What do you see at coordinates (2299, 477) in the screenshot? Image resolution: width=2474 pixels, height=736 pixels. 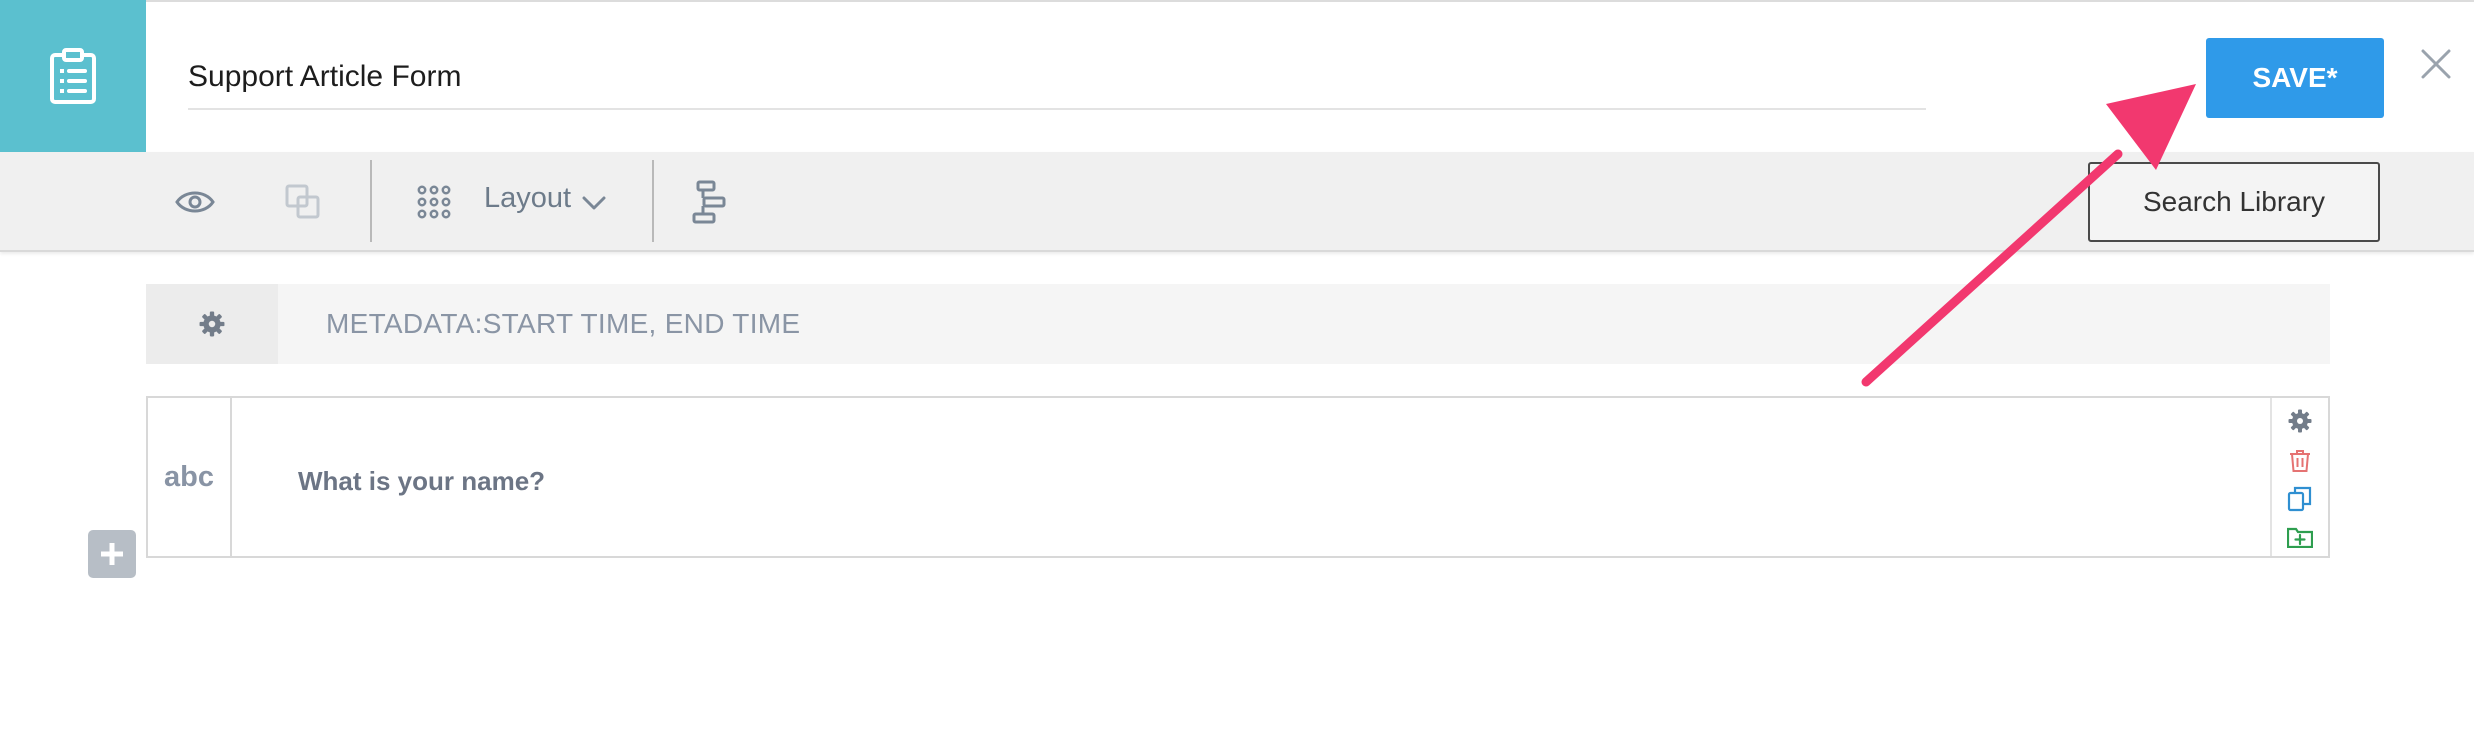 I see `question-actions` at bounding box center [2299, 477].